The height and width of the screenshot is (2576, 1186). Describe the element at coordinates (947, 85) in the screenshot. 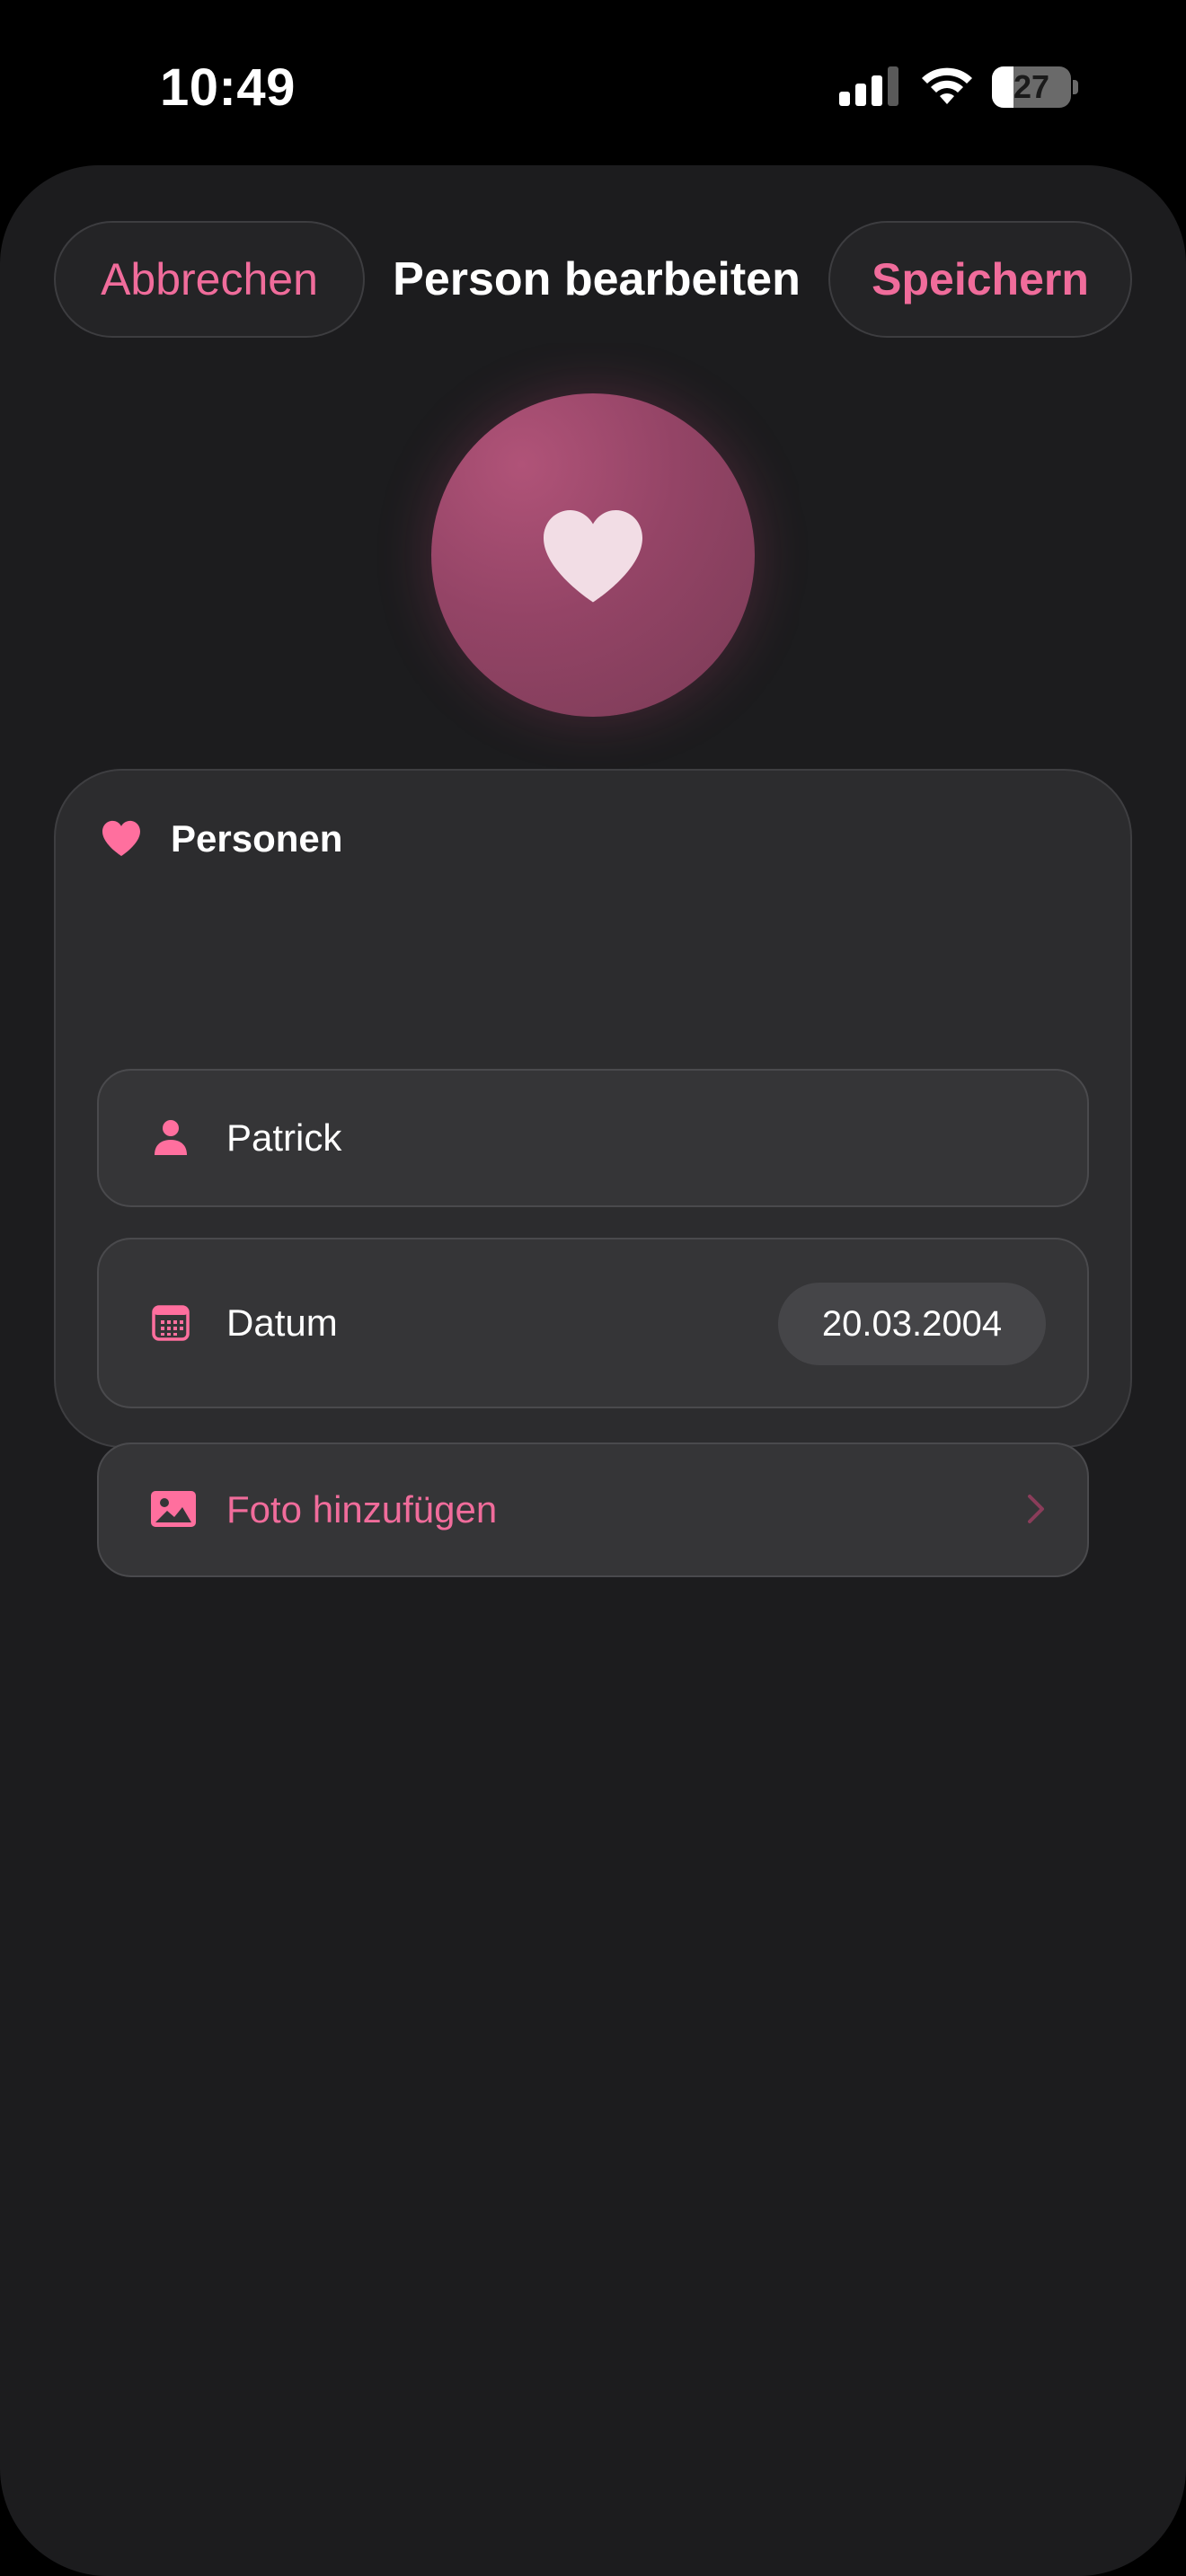

I see `wifi-icon` at that location.